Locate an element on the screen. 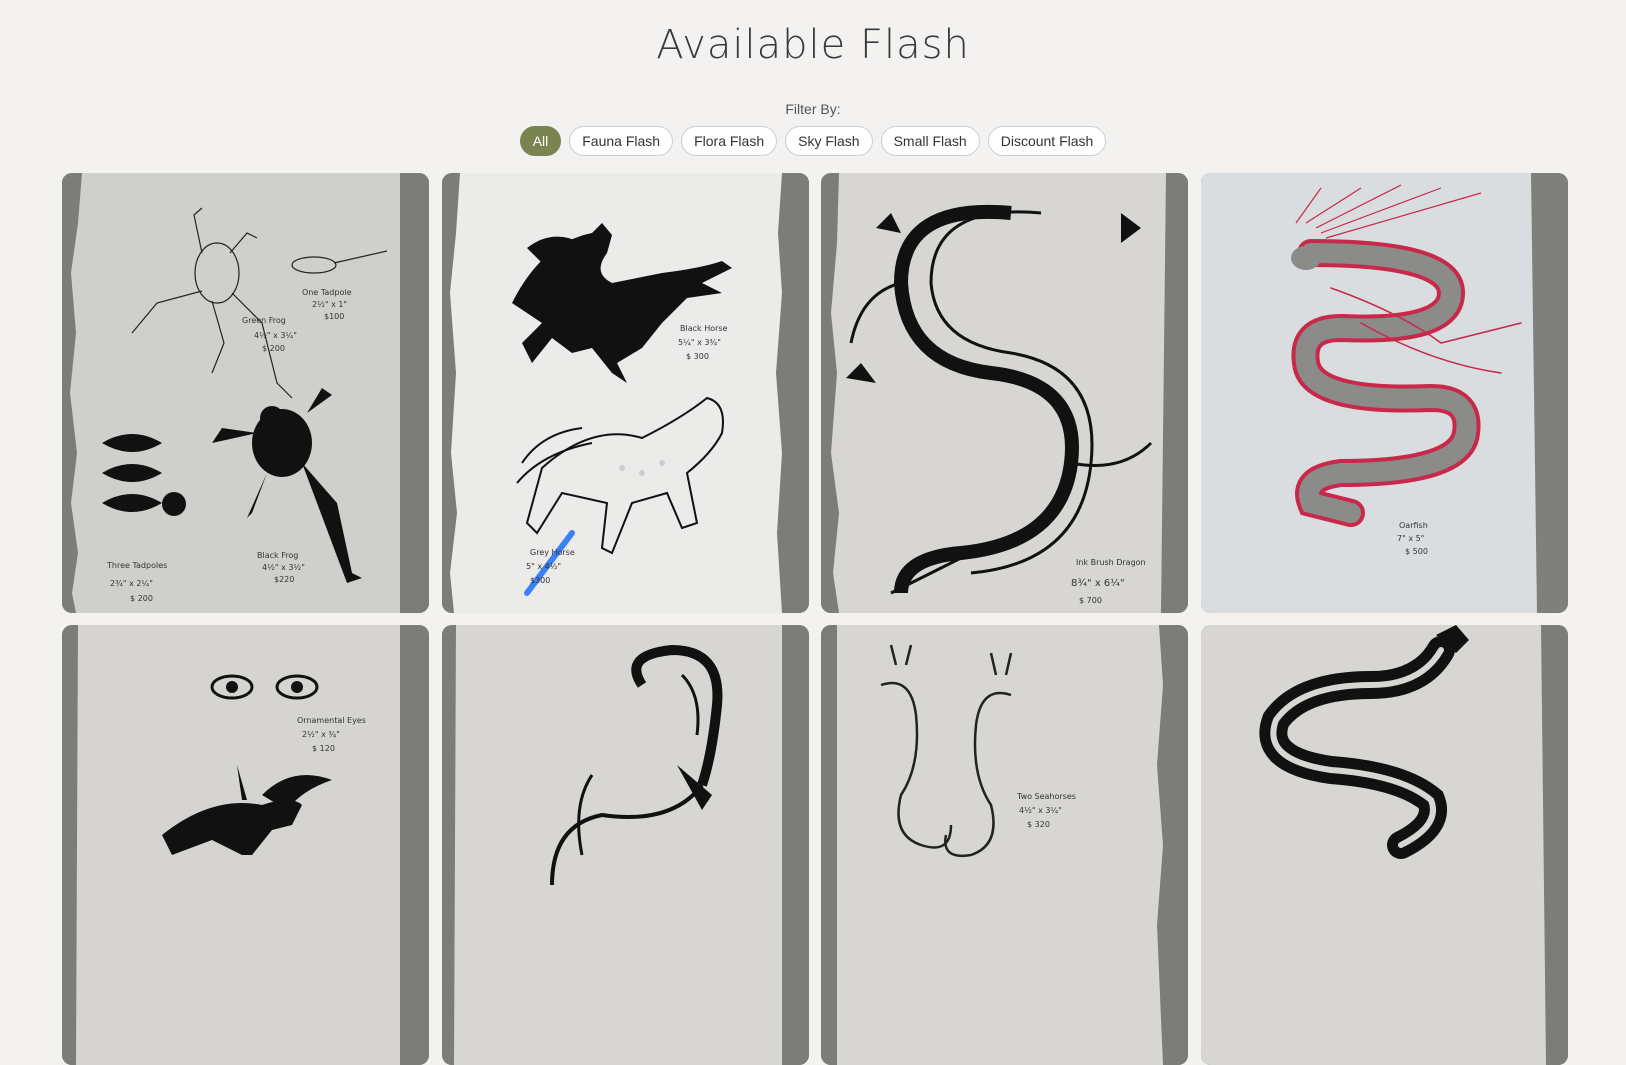 Image resolution: width=1626 pixels, height=1065 pixels. filter-sky-button: Sky Flash is located at coordinates (829, 141).